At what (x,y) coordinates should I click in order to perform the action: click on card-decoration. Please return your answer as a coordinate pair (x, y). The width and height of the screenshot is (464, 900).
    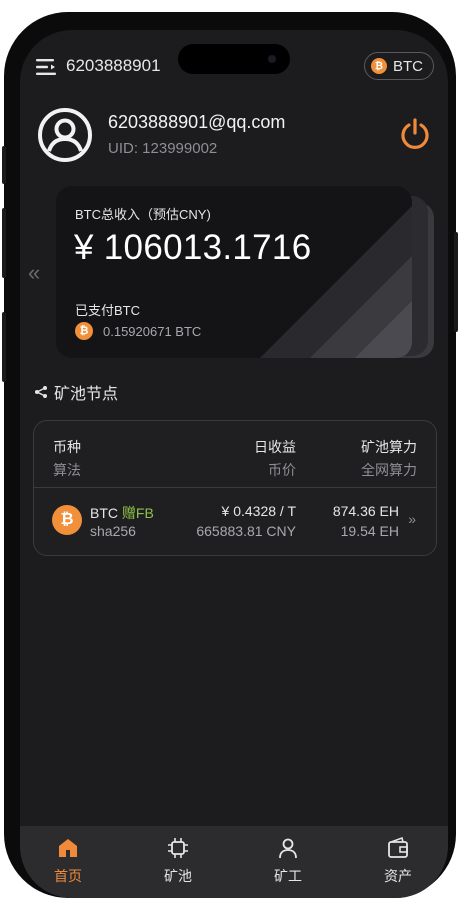
    Looking at the image, I should click on (336, 282).